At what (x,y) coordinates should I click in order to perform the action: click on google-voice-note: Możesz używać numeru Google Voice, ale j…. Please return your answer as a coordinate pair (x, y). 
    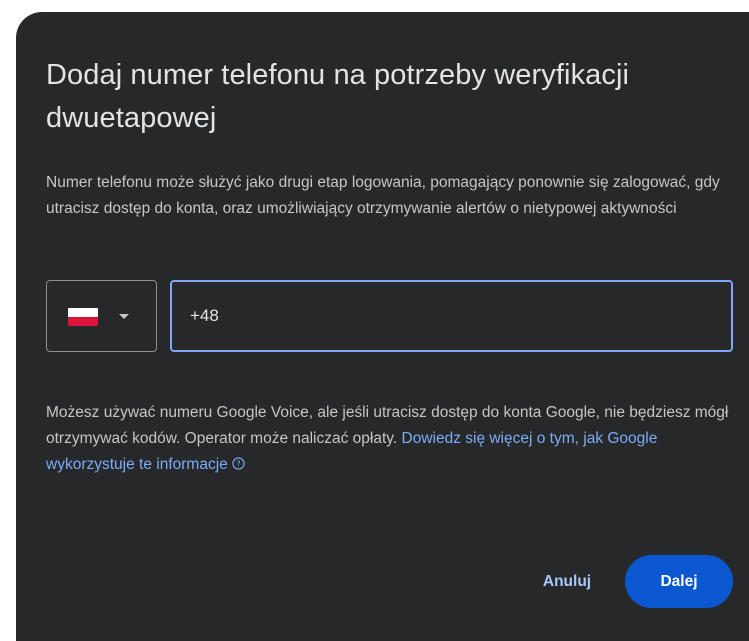
    Looking at the image, I should click on (391, 439).